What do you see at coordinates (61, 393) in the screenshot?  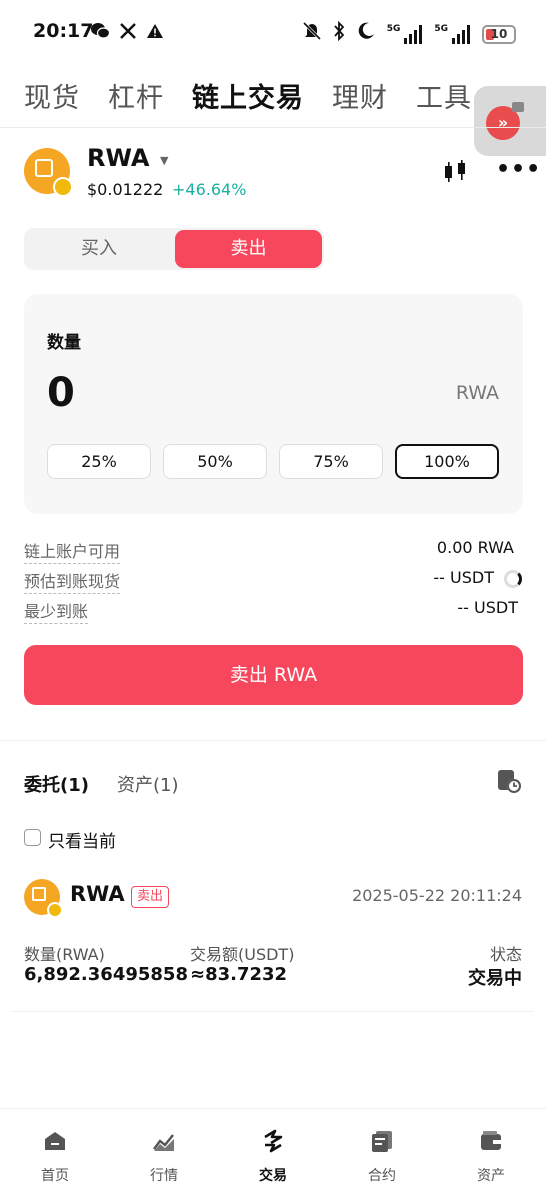 I see `quantity-input: 0` at bounding box center [61, 393].